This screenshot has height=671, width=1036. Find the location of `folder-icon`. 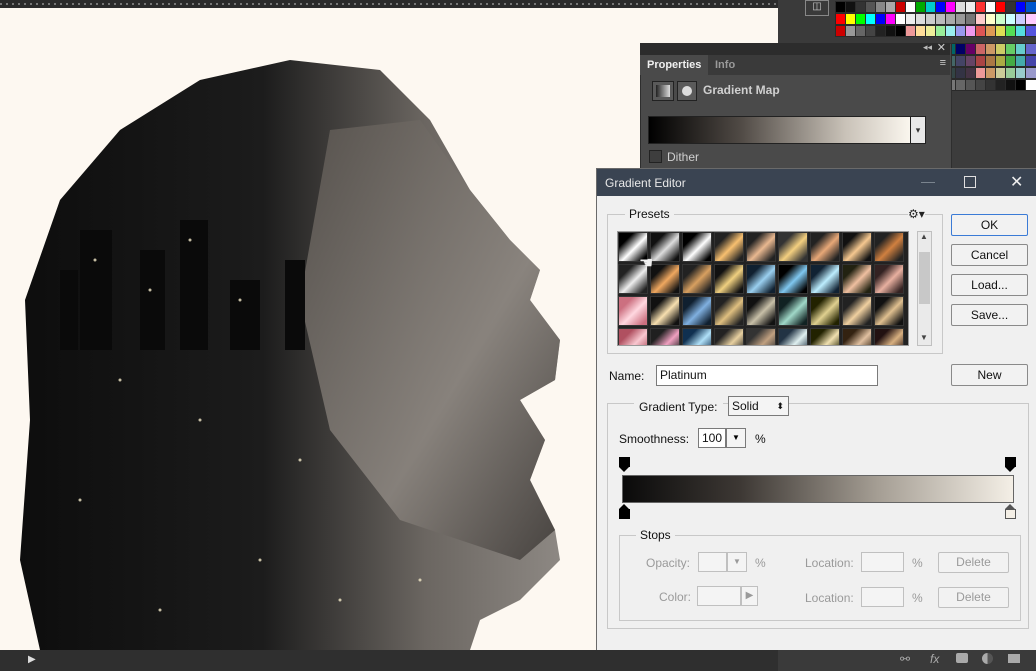

folder-icon is located at coordinates (1014, 658).